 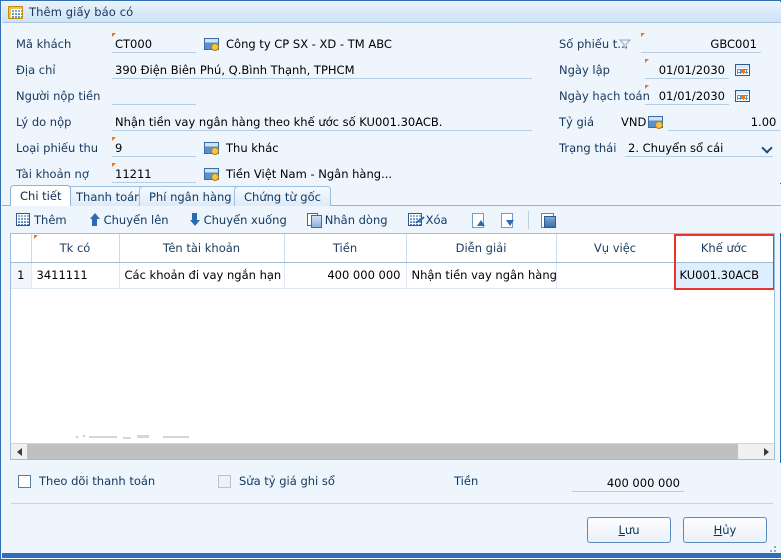 What do you see at coordinates (252, 148) in the screenshot?
I see `loai-phieu-thu-description: Thu khác` at bounding box center [252, 148].